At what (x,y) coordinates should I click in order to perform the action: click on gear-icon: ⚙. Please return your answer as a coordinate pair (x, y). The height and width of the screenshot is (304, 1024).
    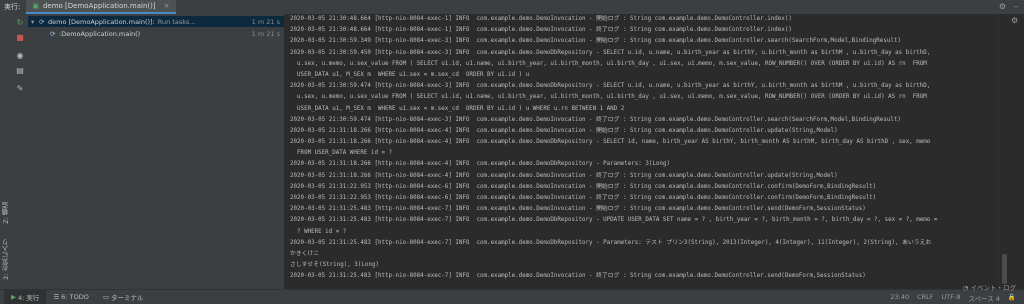
    Looking at the image, I should click on (1014, 20).